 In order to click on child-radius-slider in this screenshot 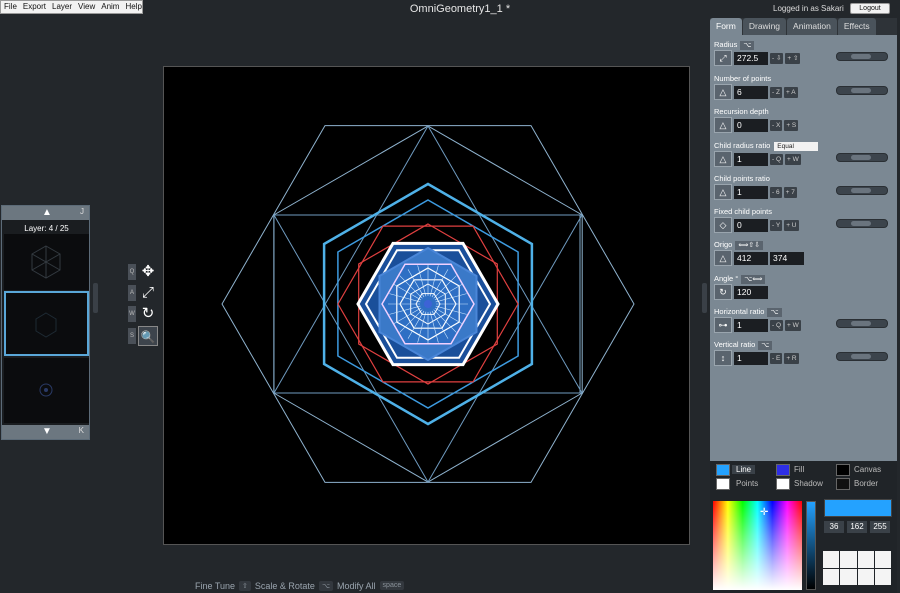, I will do `click(862, 157)`.